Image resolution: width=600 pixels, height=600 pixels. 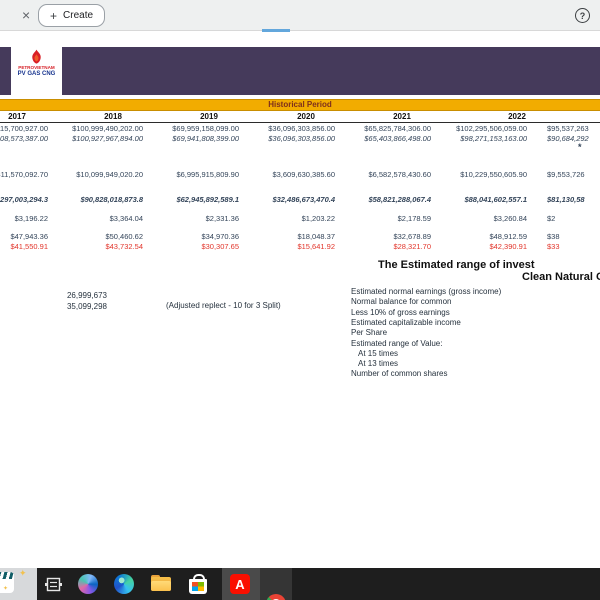 I want to click on help-icon: ?, so click(x=582, y=15).